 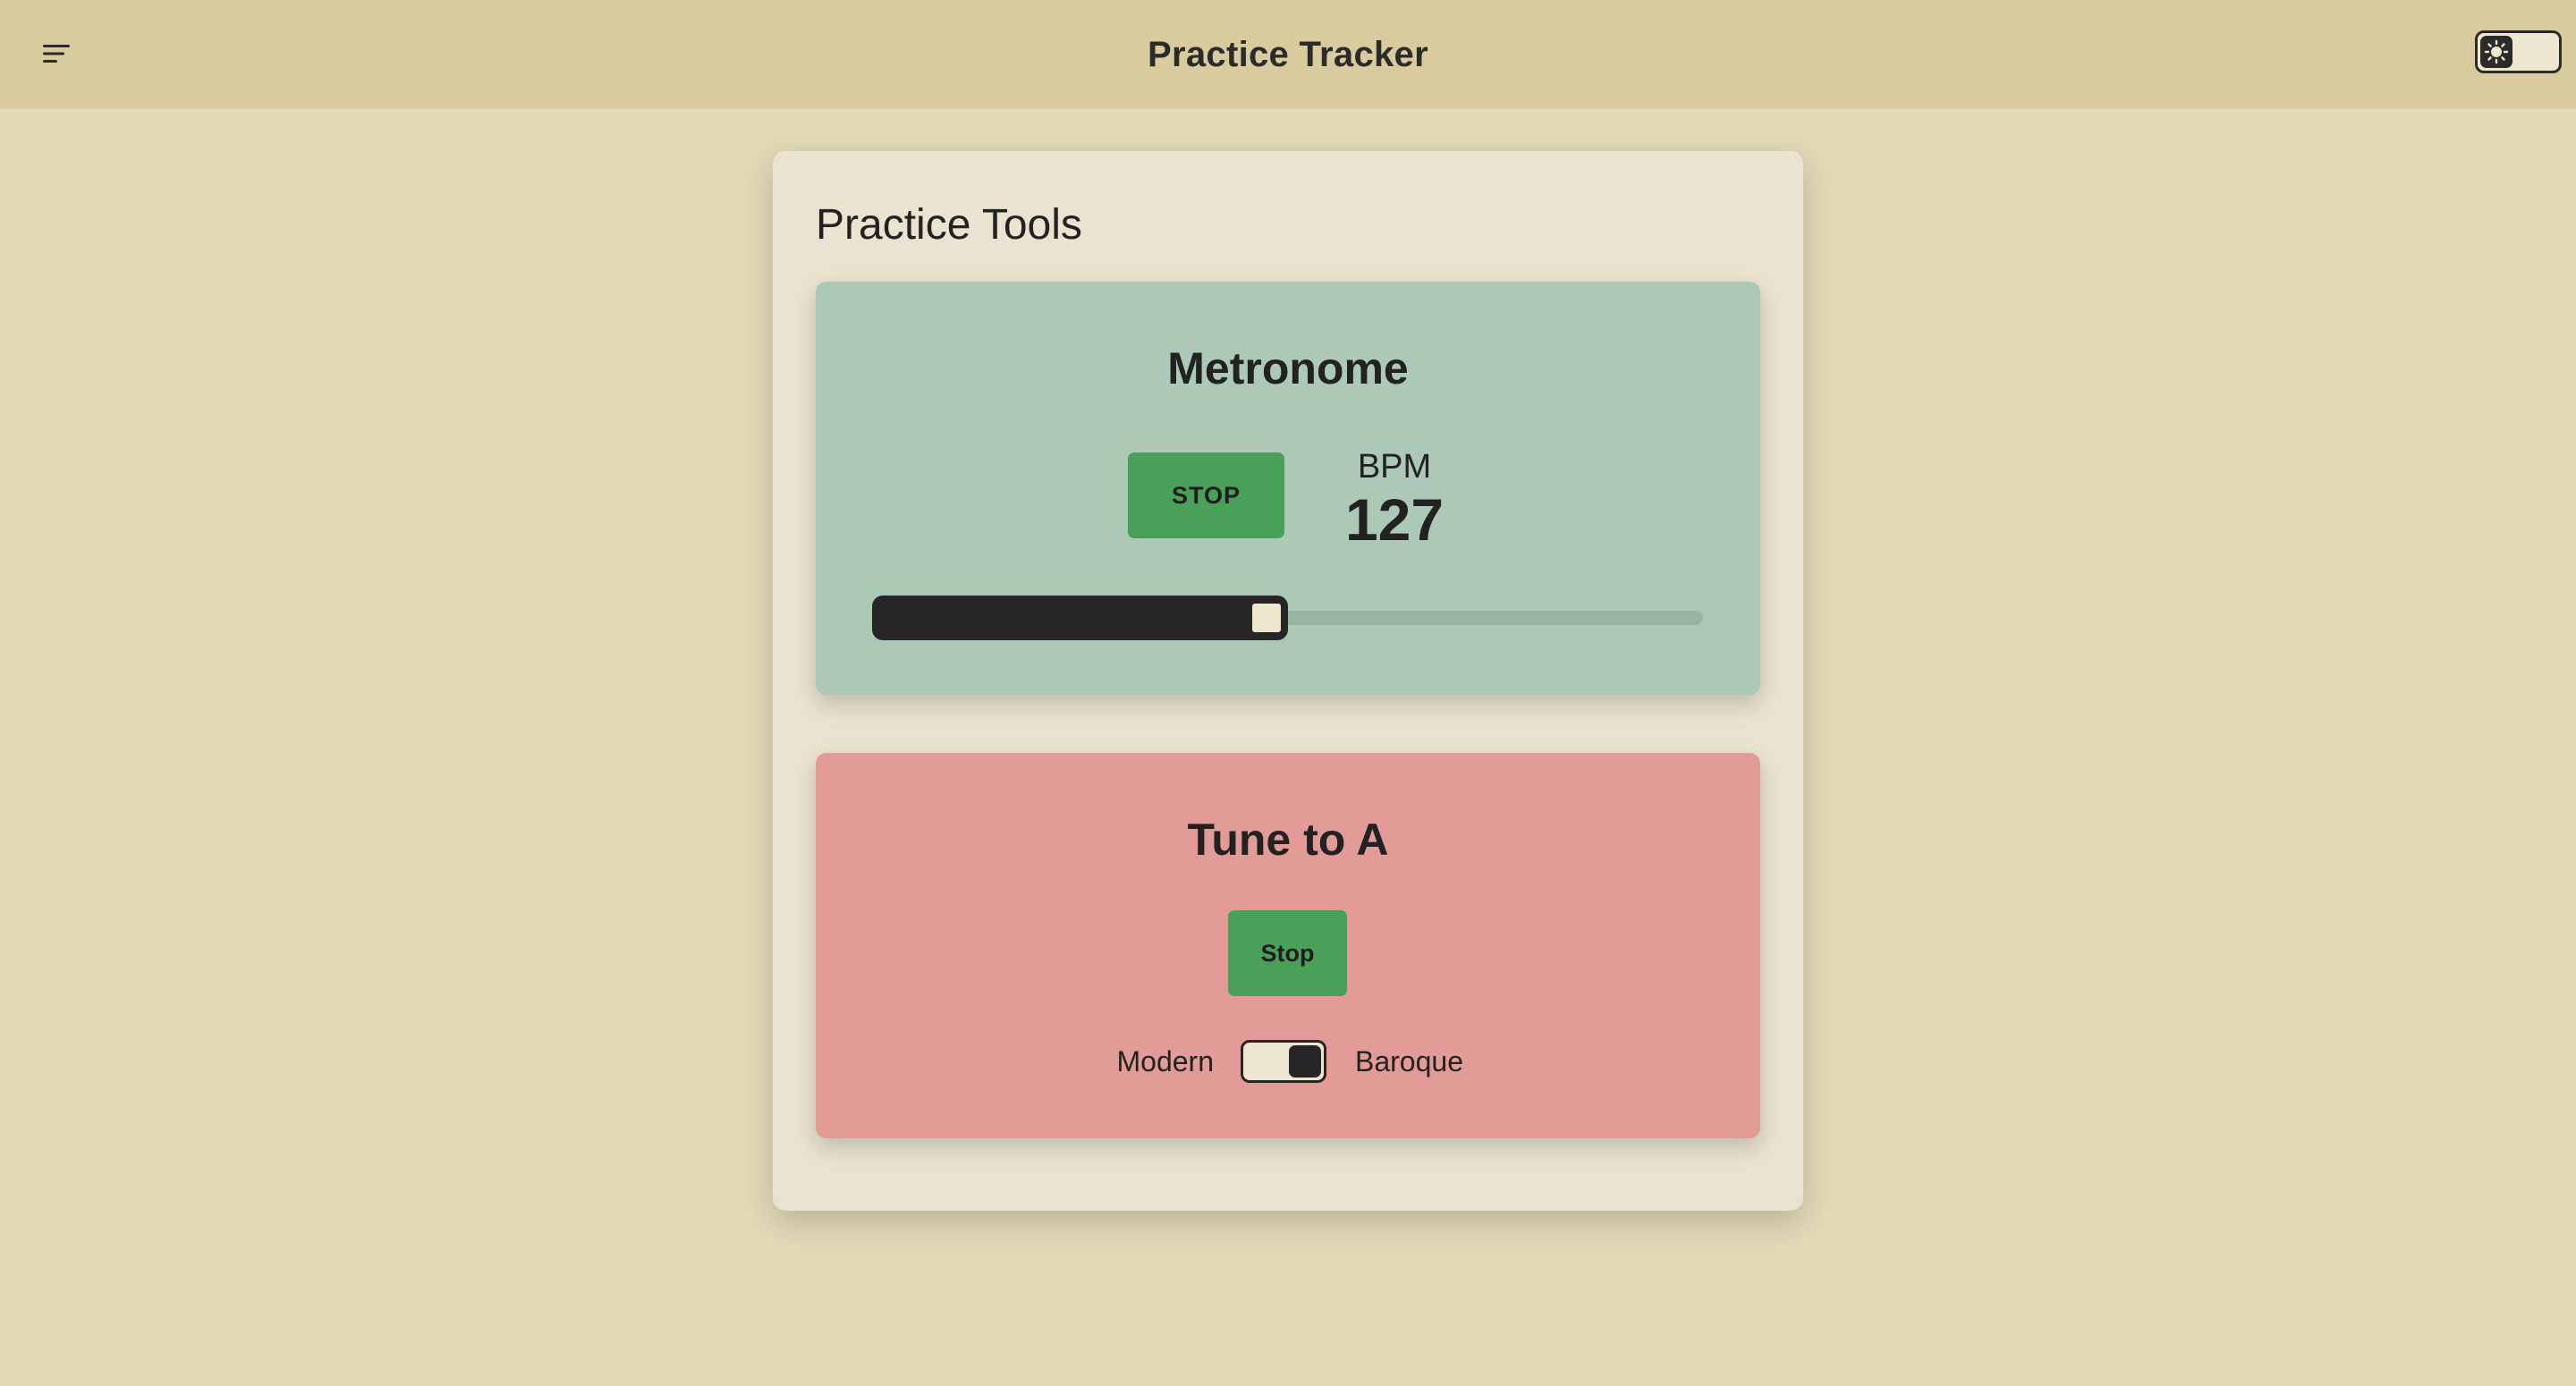 I want to click on modern-label: Modern, so click(x=1165, y=1061).